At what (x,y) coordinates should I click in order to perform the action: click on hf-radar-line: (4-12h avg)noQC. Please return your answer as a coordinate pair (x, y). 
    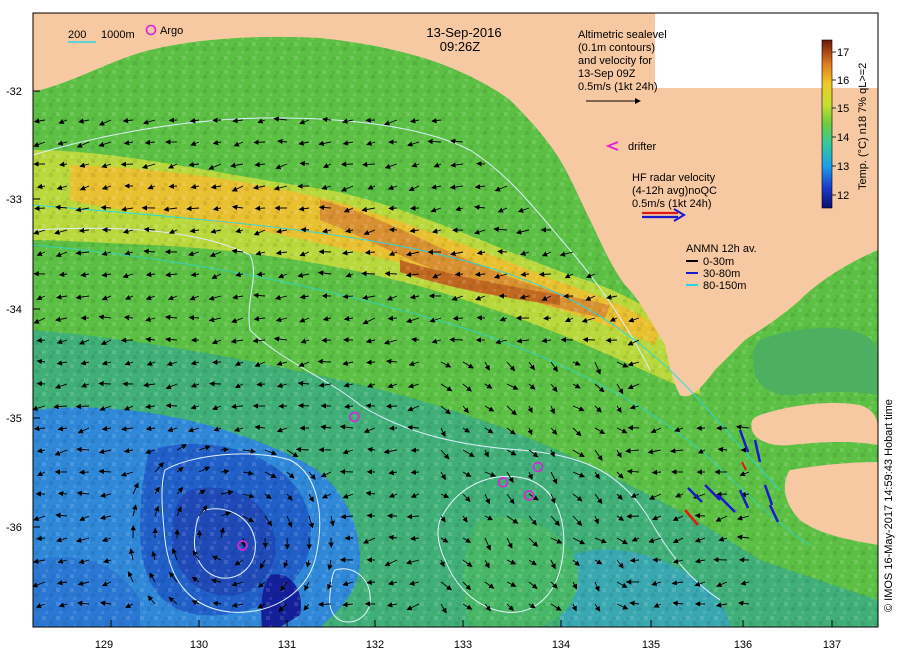
    Looking at the image, I should click on (674, 191).